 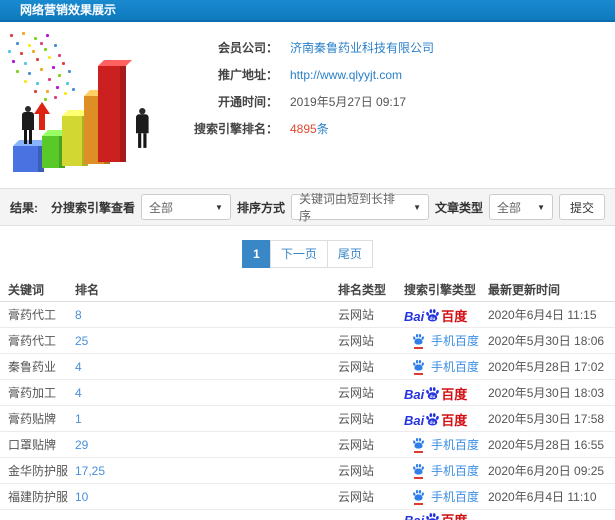 What do you see at coordinates (307, 393) in the screenshot?
I see `table-row: 膏药加工 4 云网站 Bai du 百度 2020年5月30日 18:03` at bounding box center [307, 393].